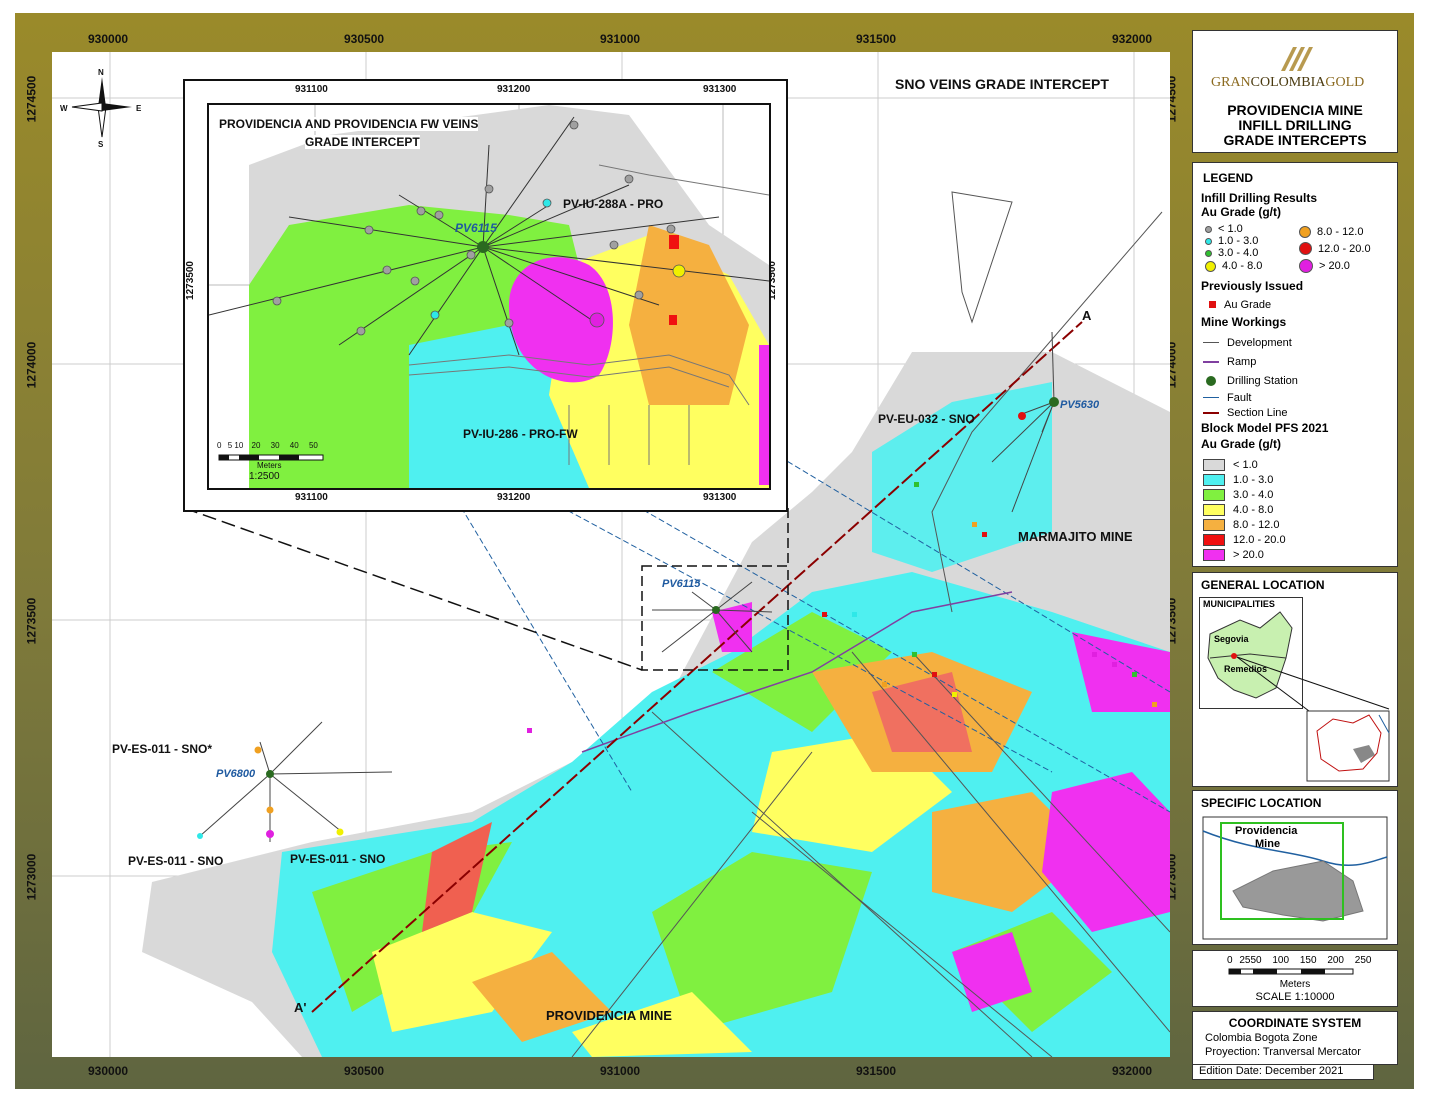  Describe the element at coordinates (1244, 524) in the screenshot. I see `block-class-4: 8.0 - 12.0` at that location.